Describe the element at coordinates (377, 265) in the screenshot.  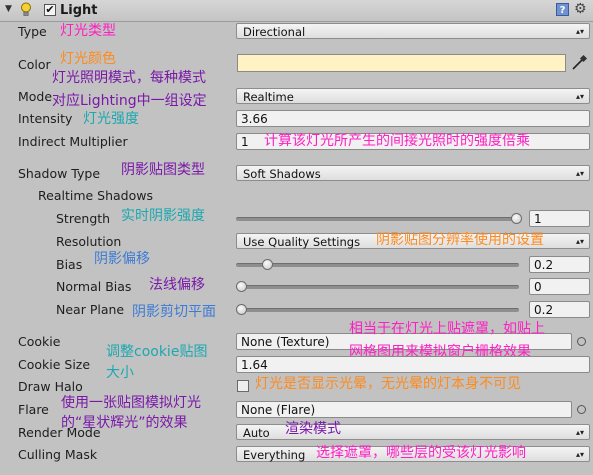
I see `bias-slider-track` at that location.